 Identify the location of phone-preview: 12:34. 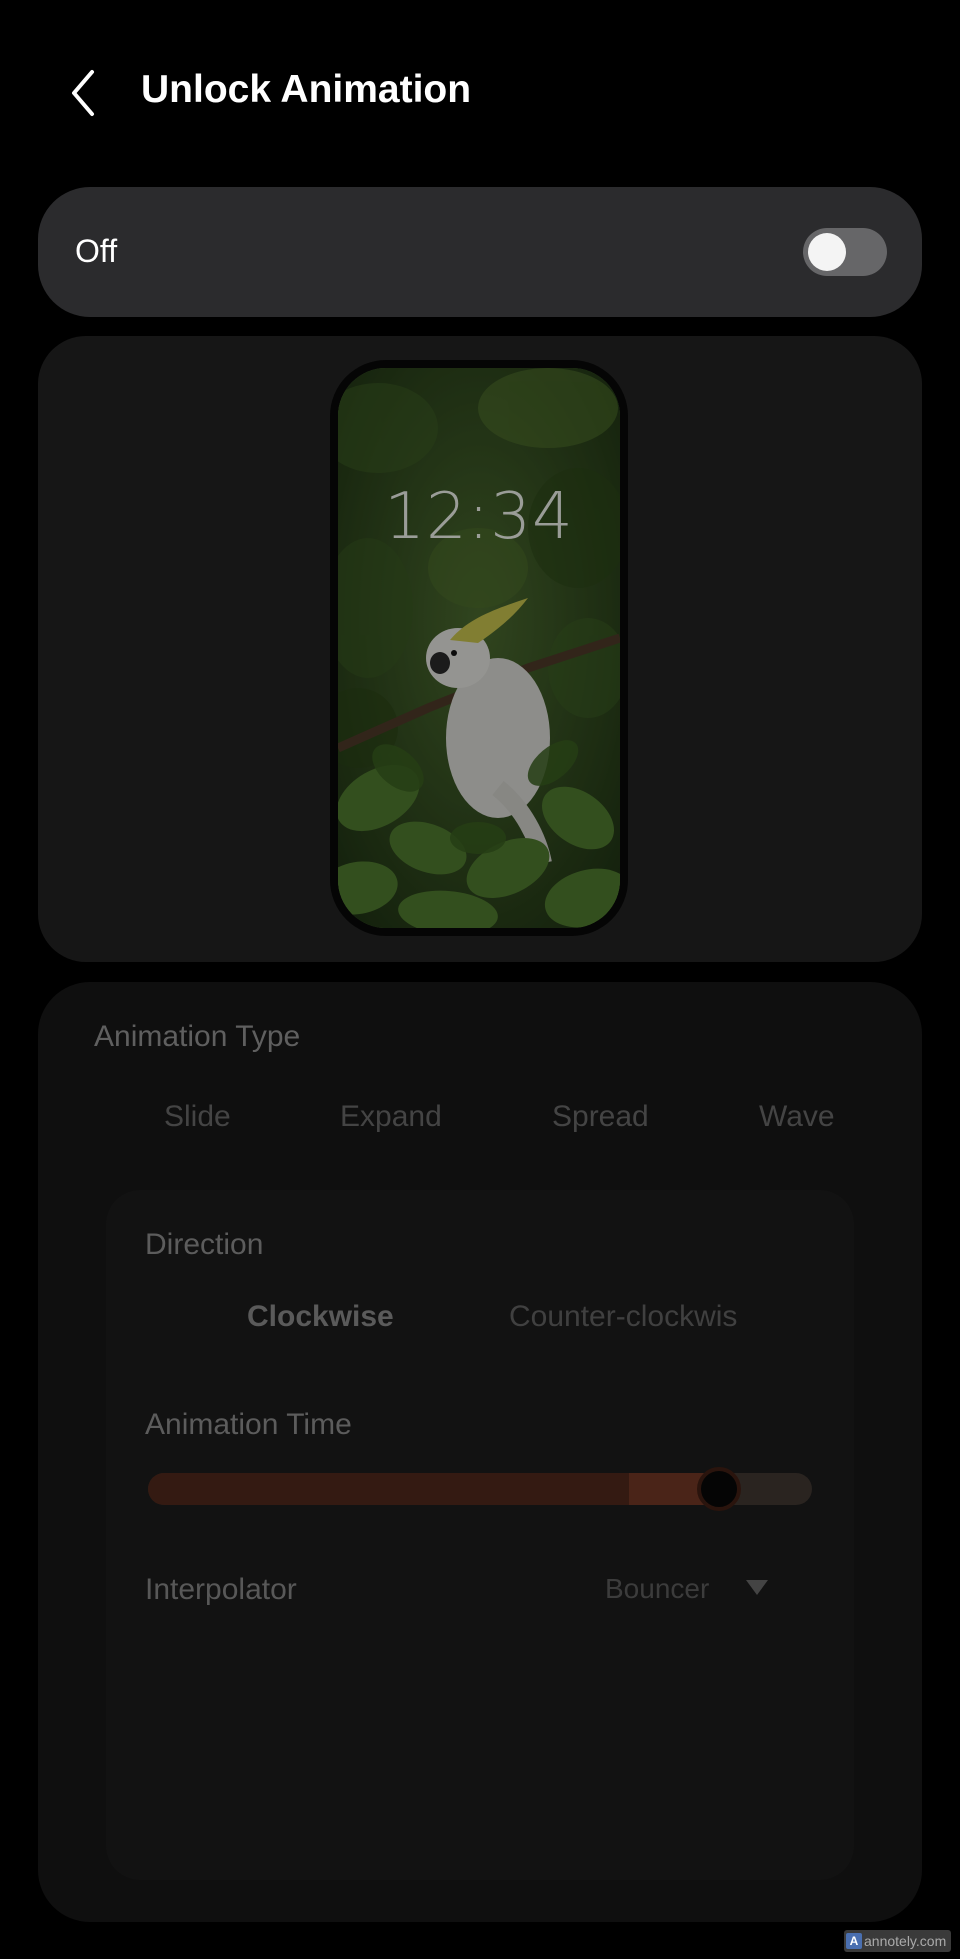
(479, 648).